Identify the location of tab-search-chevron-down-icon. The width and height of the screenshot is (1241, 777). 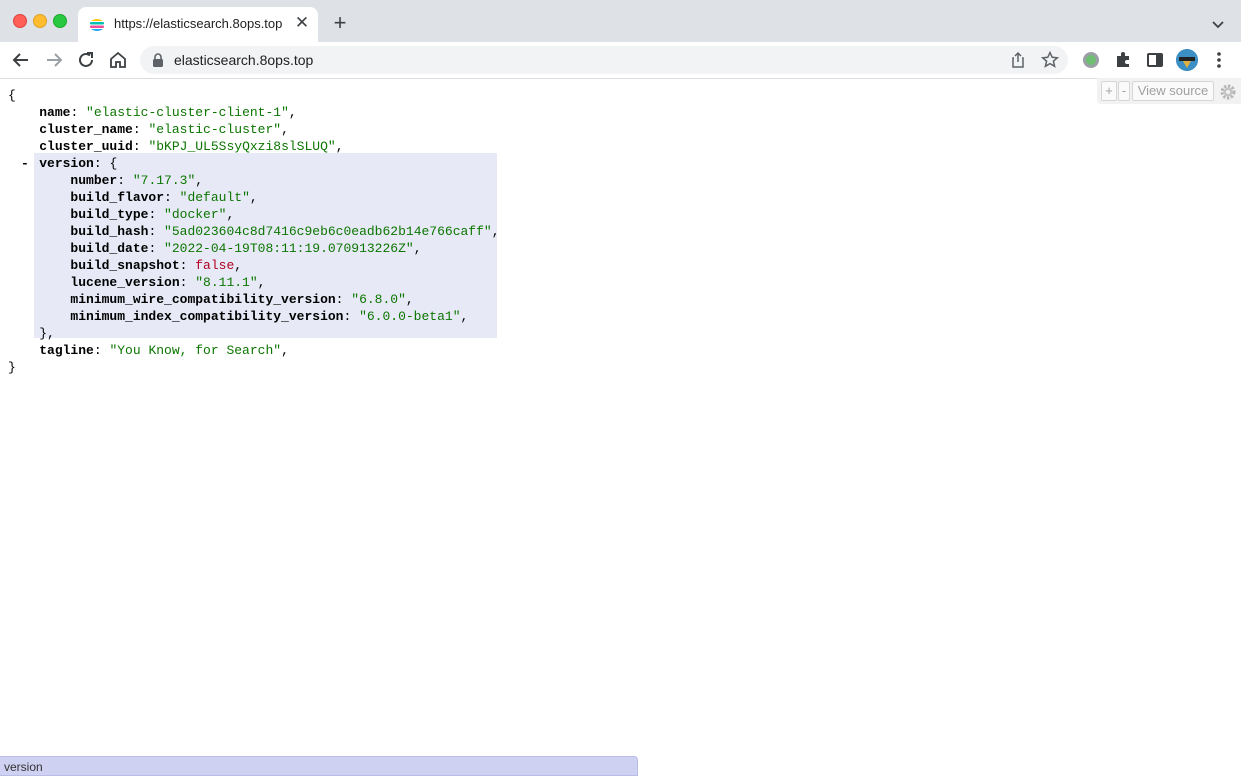
(1218, 24).